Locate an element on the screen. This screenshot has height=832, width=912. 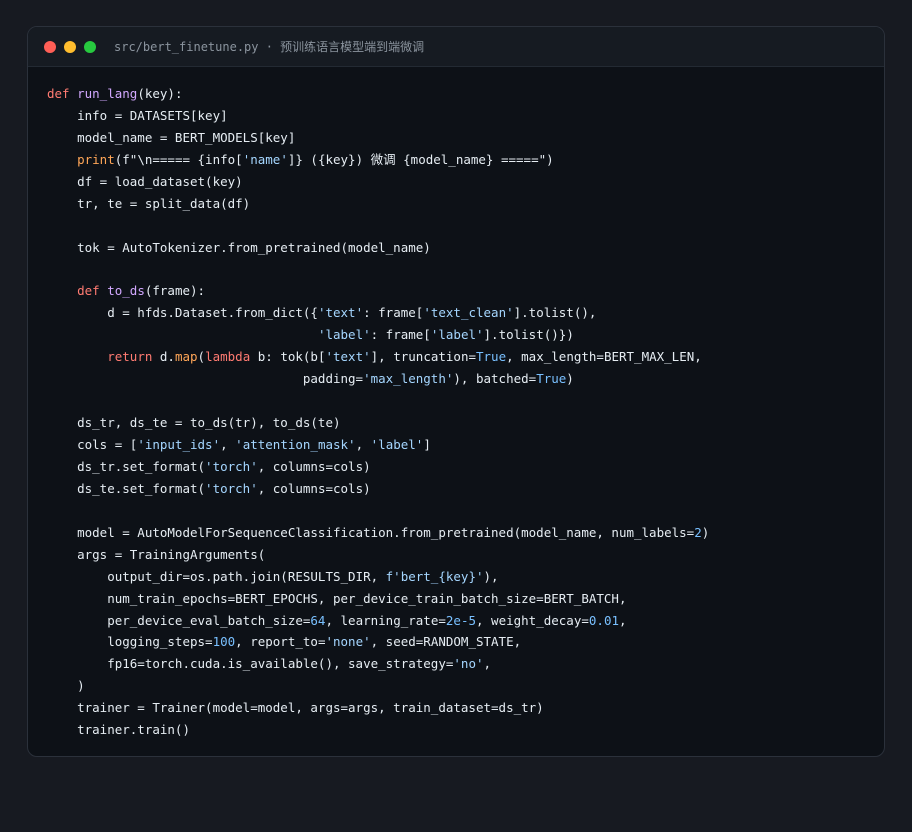
code-token: map is located at coordinates (186, 357).